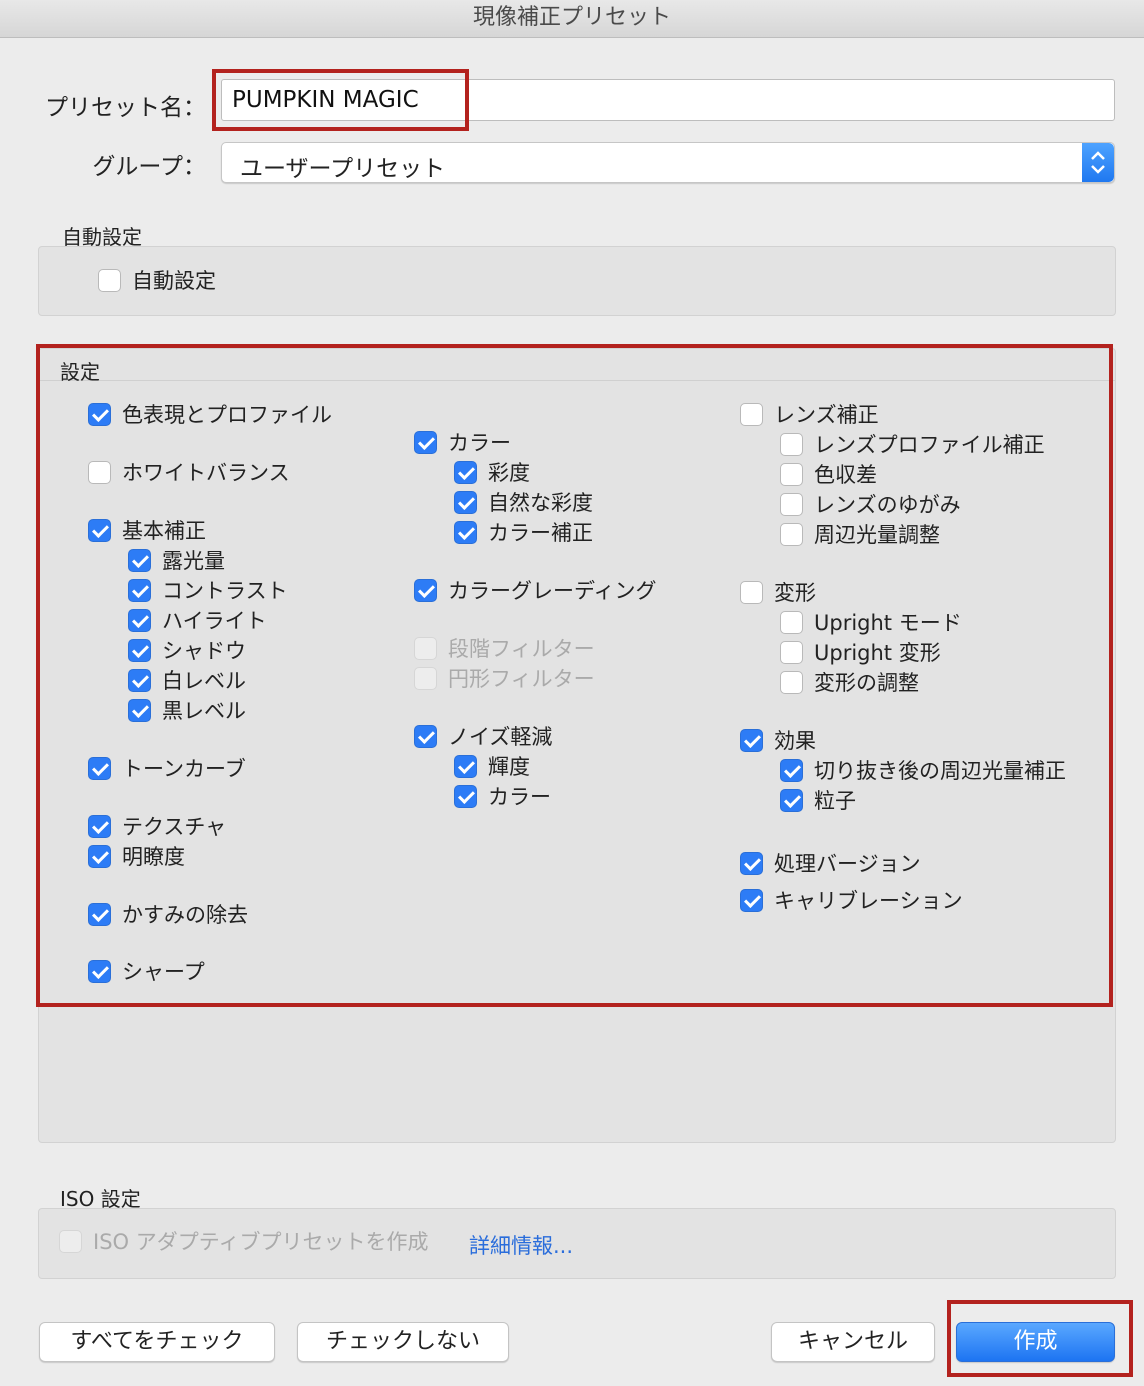 This screenshot has height=1386, width=1144. What do you see at coordinates (1040, 1338) in the screenshot?
I see `create-highlight` at bounding box center [1040, 1338].